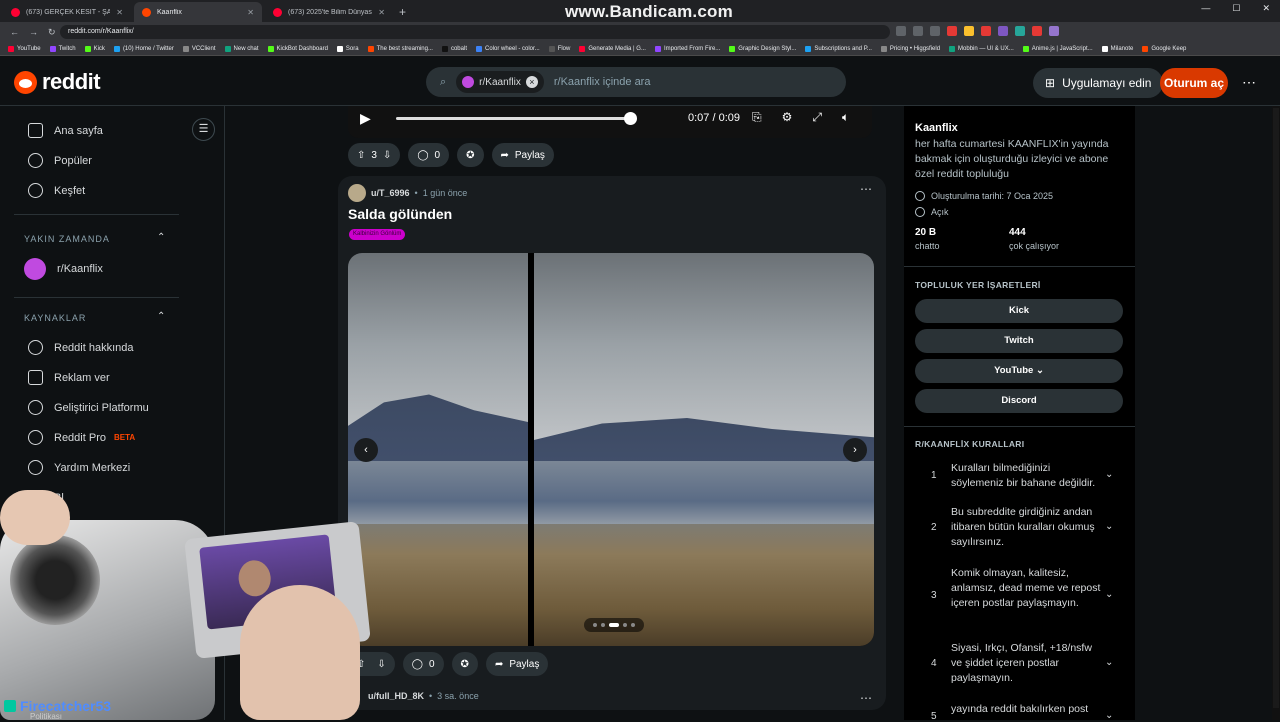  What do you see at coordinates (63, 269) in the screenshot?
I see `recent-community: r/Kaanflix` at bounding box center [63, 269].